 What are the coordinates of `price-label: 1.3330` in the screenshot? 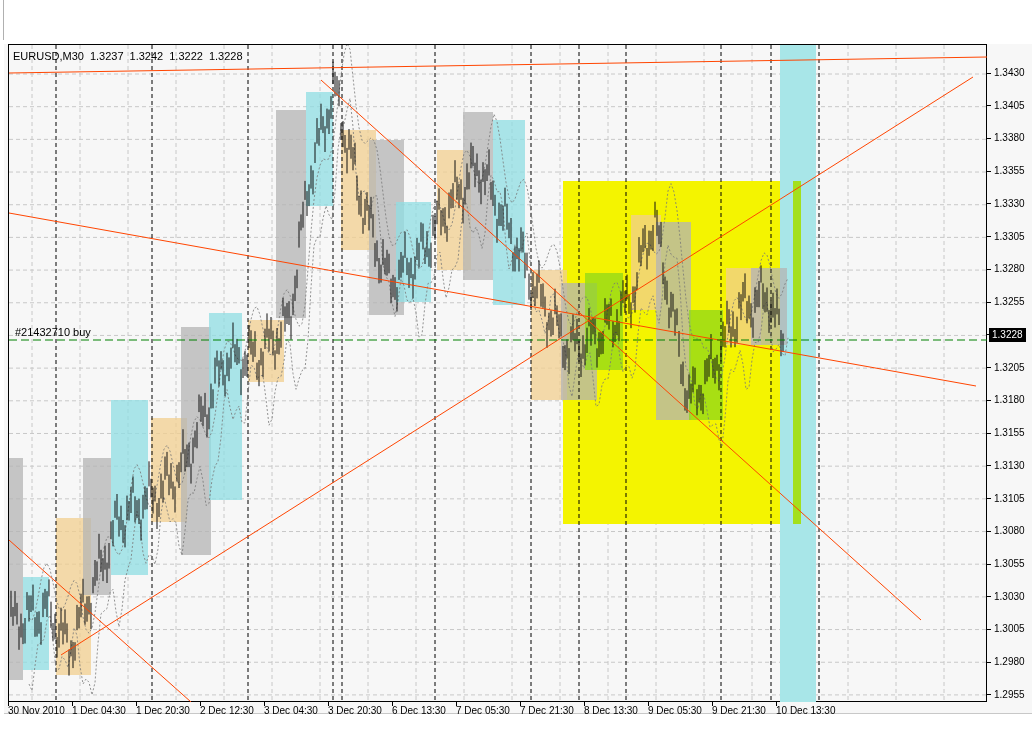 It's located at (1009, 203).